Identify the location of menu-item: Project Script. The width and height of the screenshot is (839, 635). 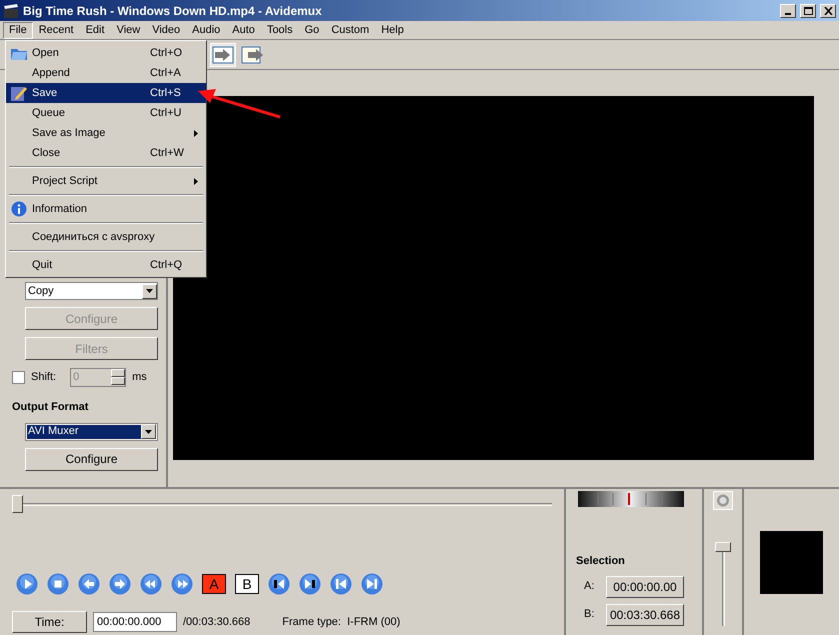
(106, 181).